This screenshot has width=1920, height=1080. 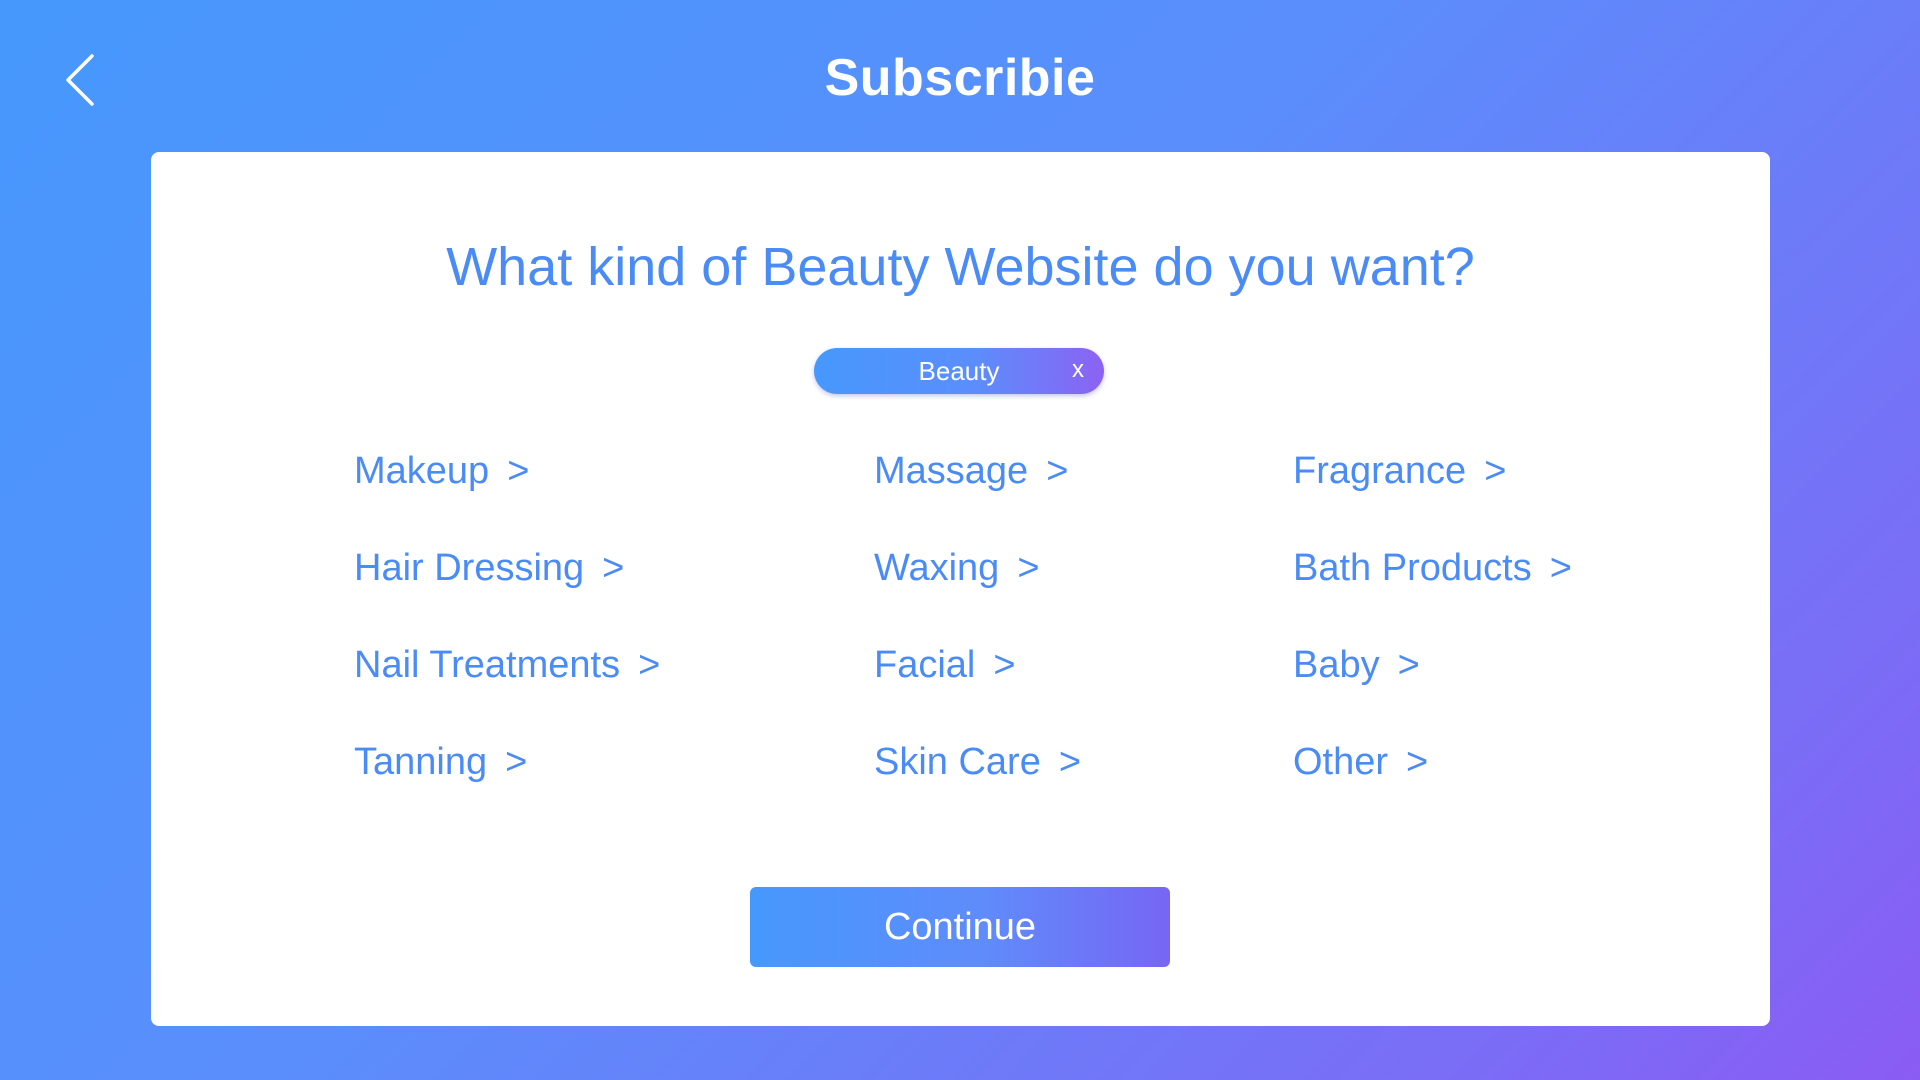 What do you see at coordinates (960, 267) in the screenshot?
I see `question-heading: What kind of Beauty Website do you want?` at bounding box center [960, 267].